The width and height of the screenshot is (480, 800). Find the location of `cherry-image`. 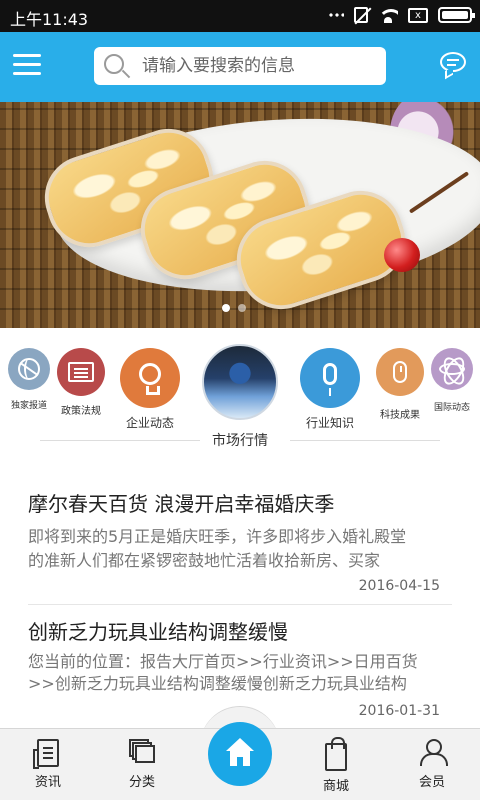

cherry-image is located at coordinates (402, 255).